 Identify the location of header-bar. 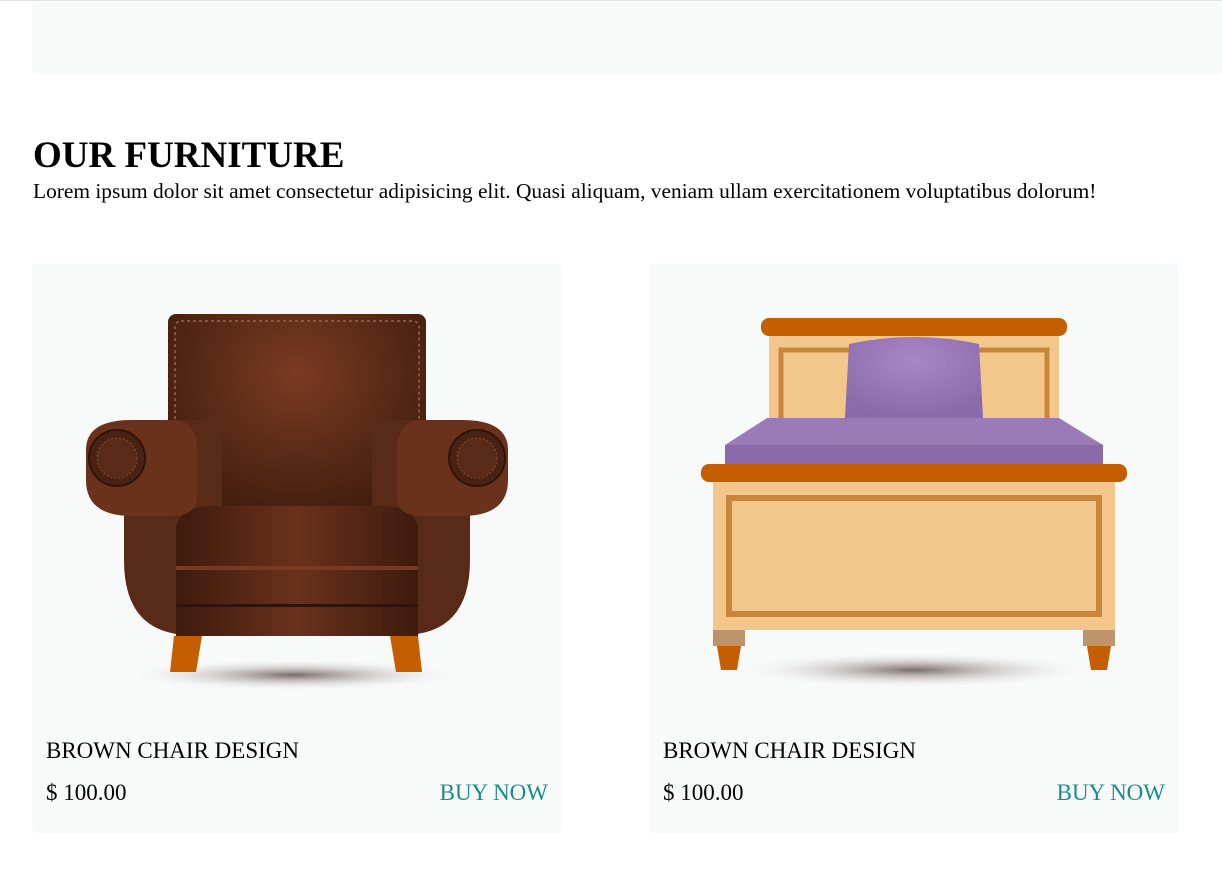
(627, 38).